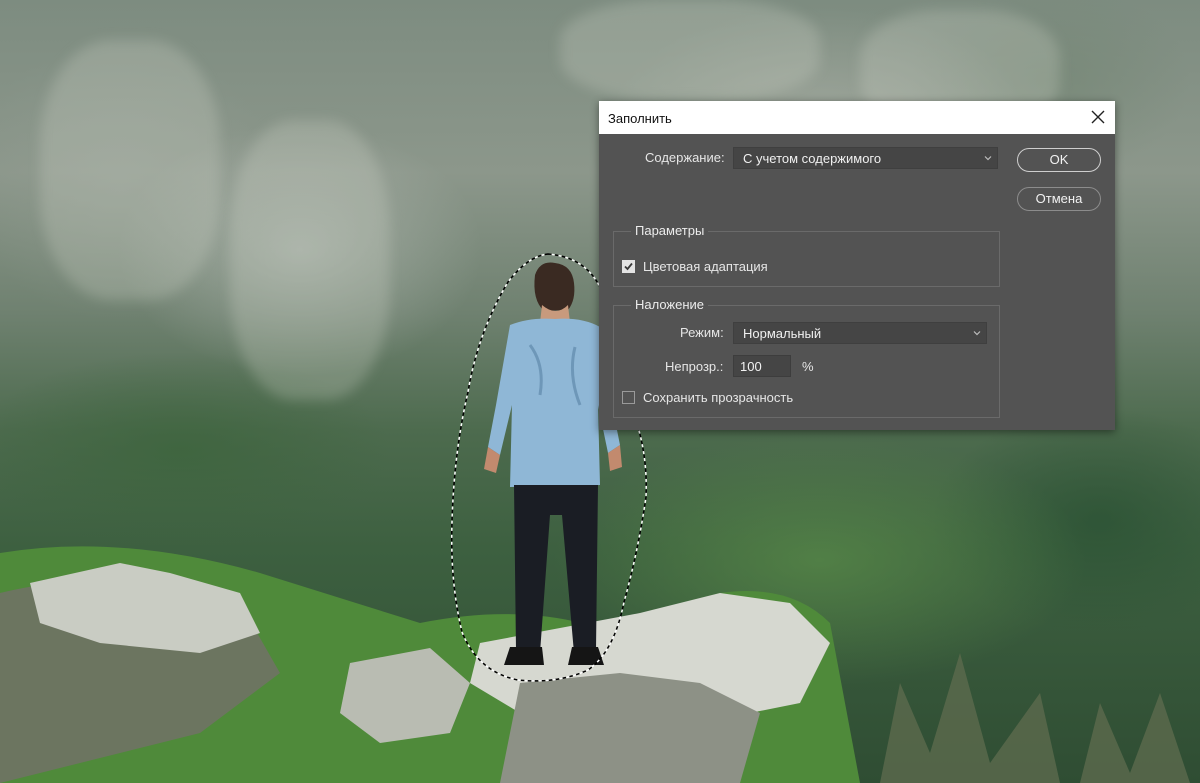  I want to click on opacity-value: 100, so click(751, 366).